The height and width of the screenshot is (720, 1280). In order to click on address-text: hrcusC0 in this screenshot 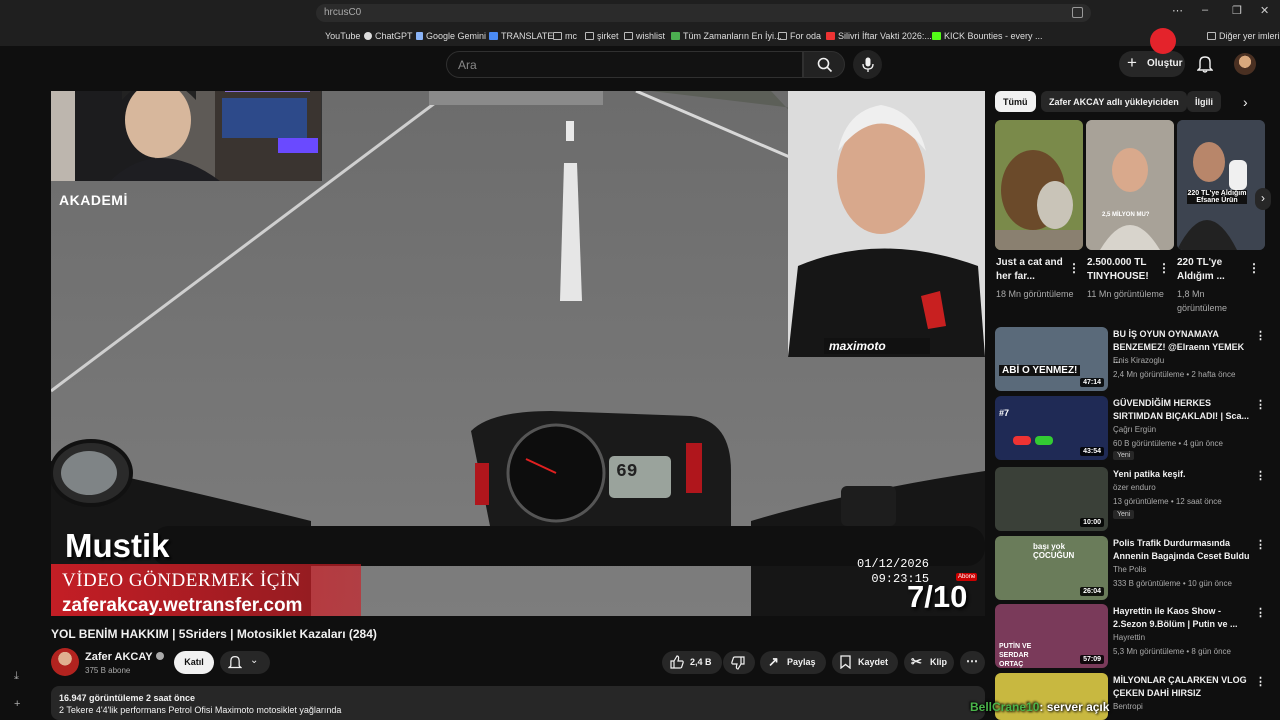, I will do `click(343, 12)`.